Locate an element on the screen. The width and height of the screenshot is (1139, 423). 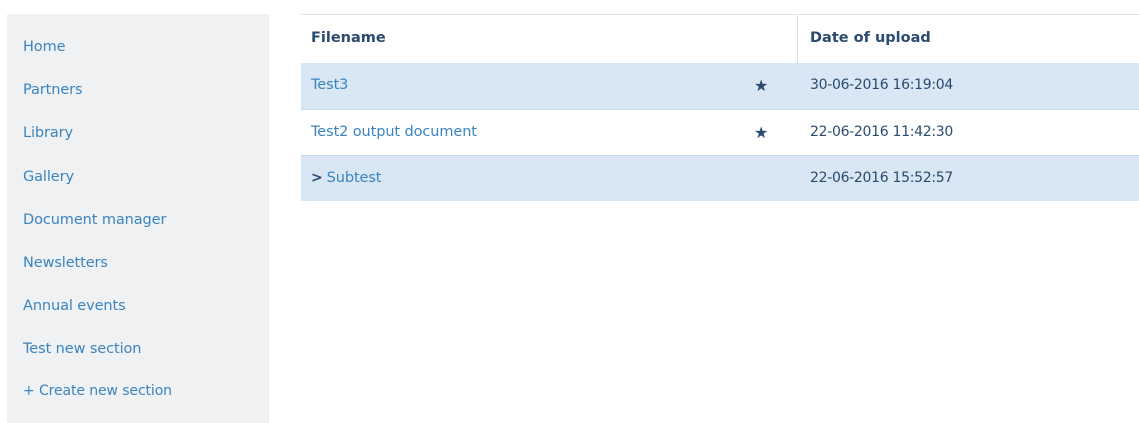
sidebar-item-gallery: Gallery is located at coordinates (48, 177).